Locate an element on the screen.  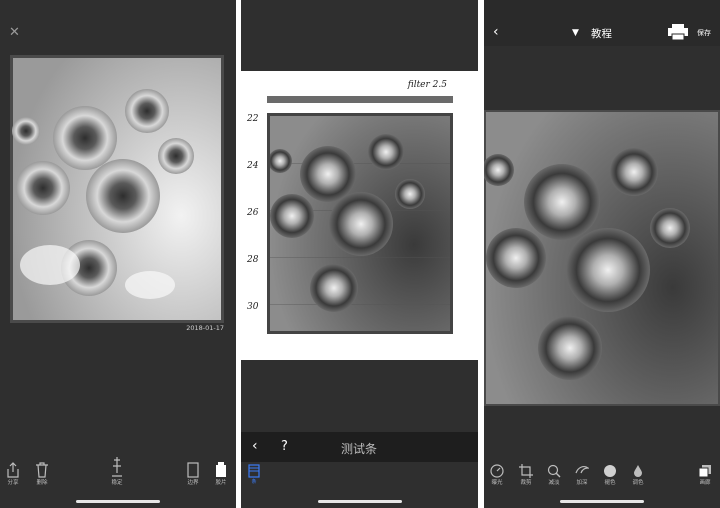
border-button: 边界 is located at coordinates (193, 474).